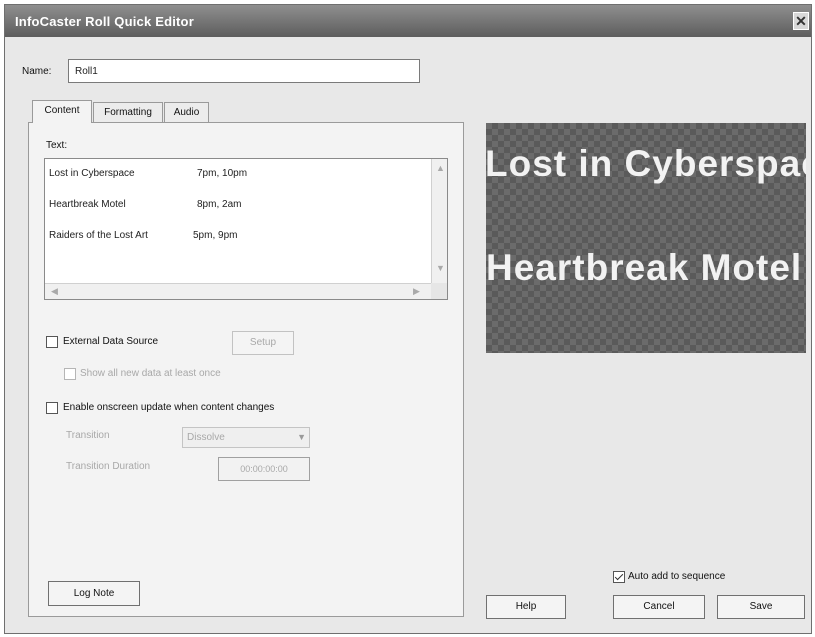 This screenshot has width=815, height=637. I want to click on window-title: InfoCaster Roll Quick Editor, so click(104, 21).